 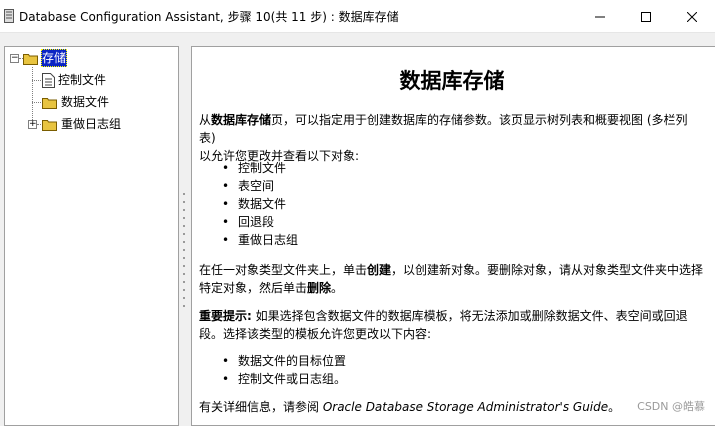 I want to click on tree-item-label: 数据文件, so click(x=85, y=102).